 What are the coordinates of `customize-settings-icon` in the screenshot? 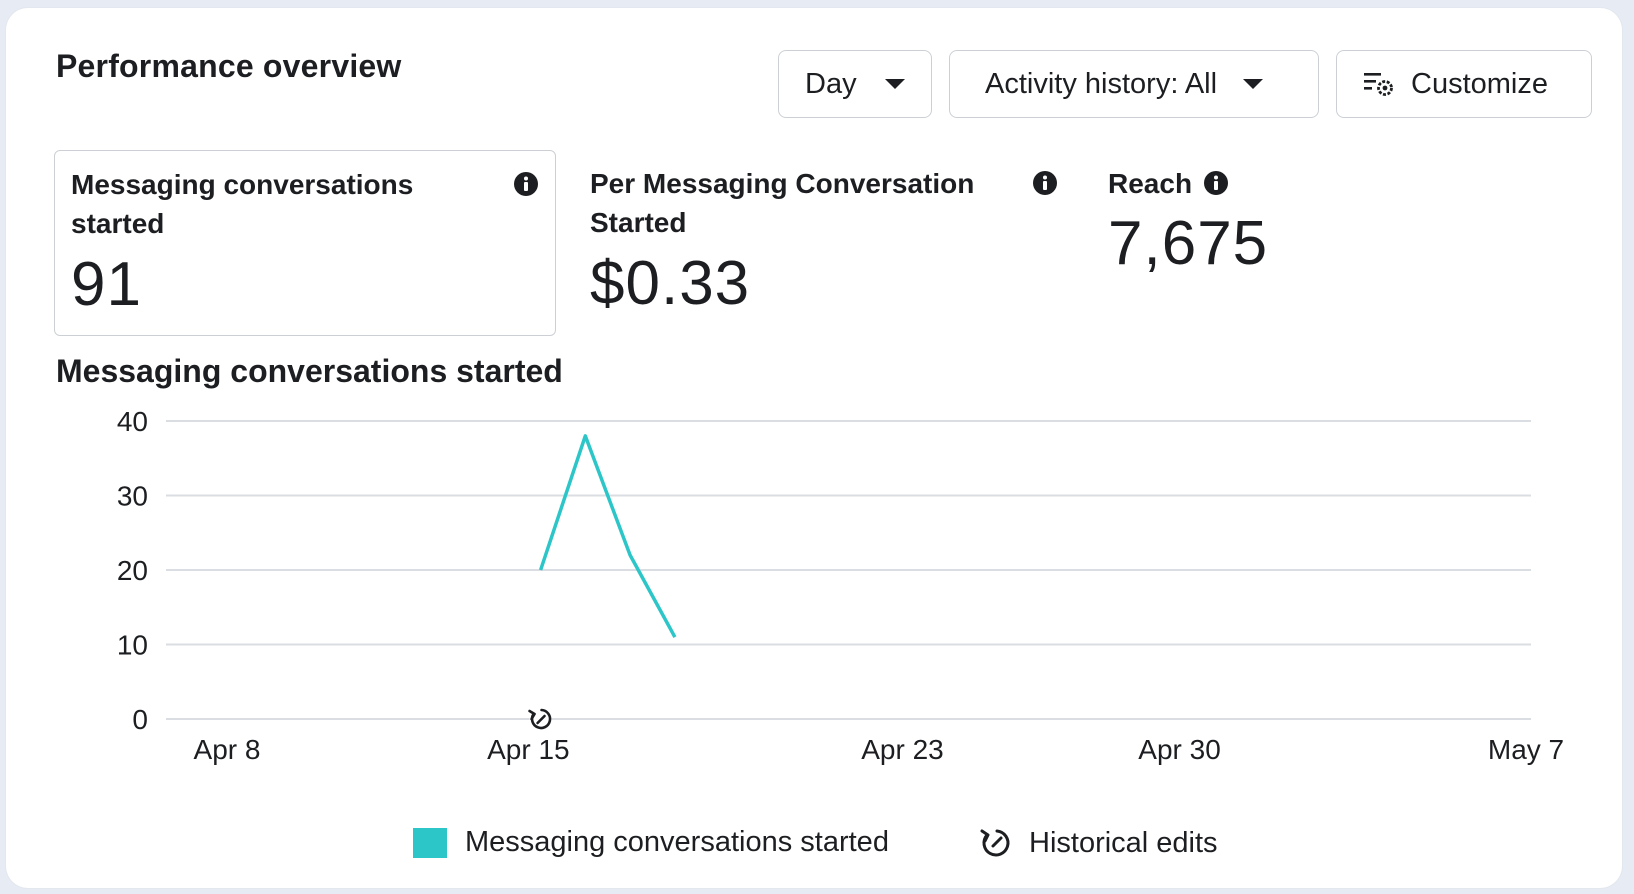 It's located at (1378, 84).